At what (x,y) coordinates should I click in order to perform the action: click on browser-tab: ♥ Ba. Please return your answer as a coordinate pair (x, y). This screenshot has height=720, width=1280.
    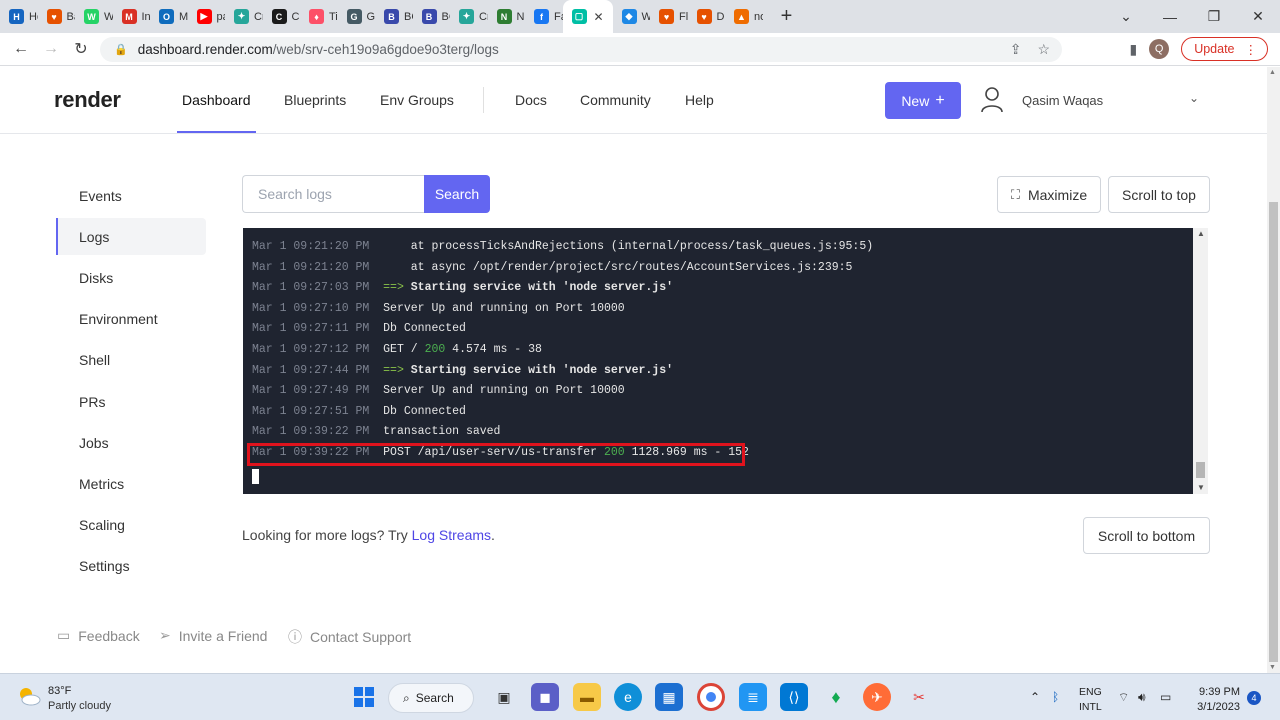
    Looking at the image, I should click on (56, 16).